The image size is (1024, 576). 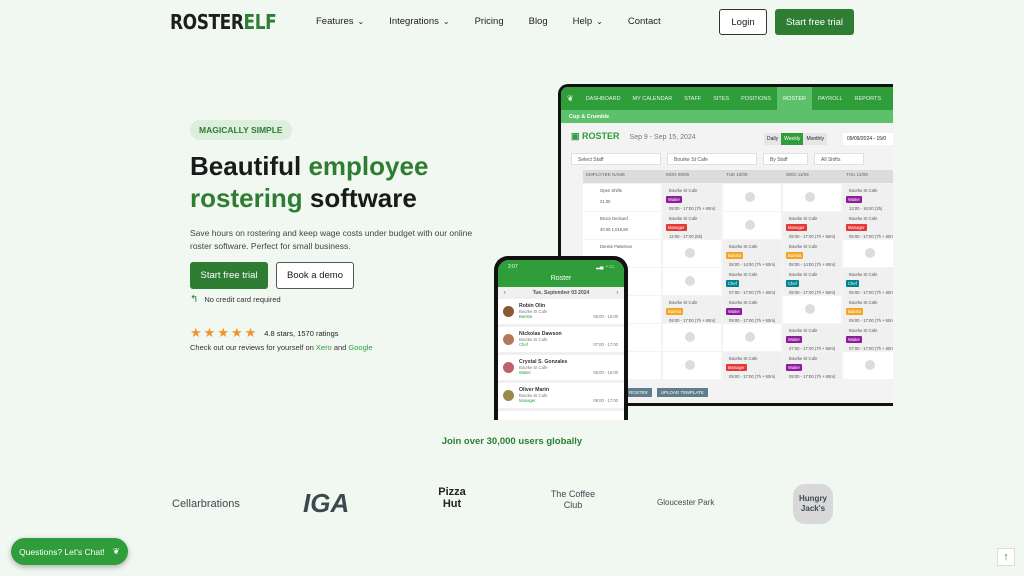 I want to click on view-switcher: Daily Weekly Monthly, so click(x=795, y=139).